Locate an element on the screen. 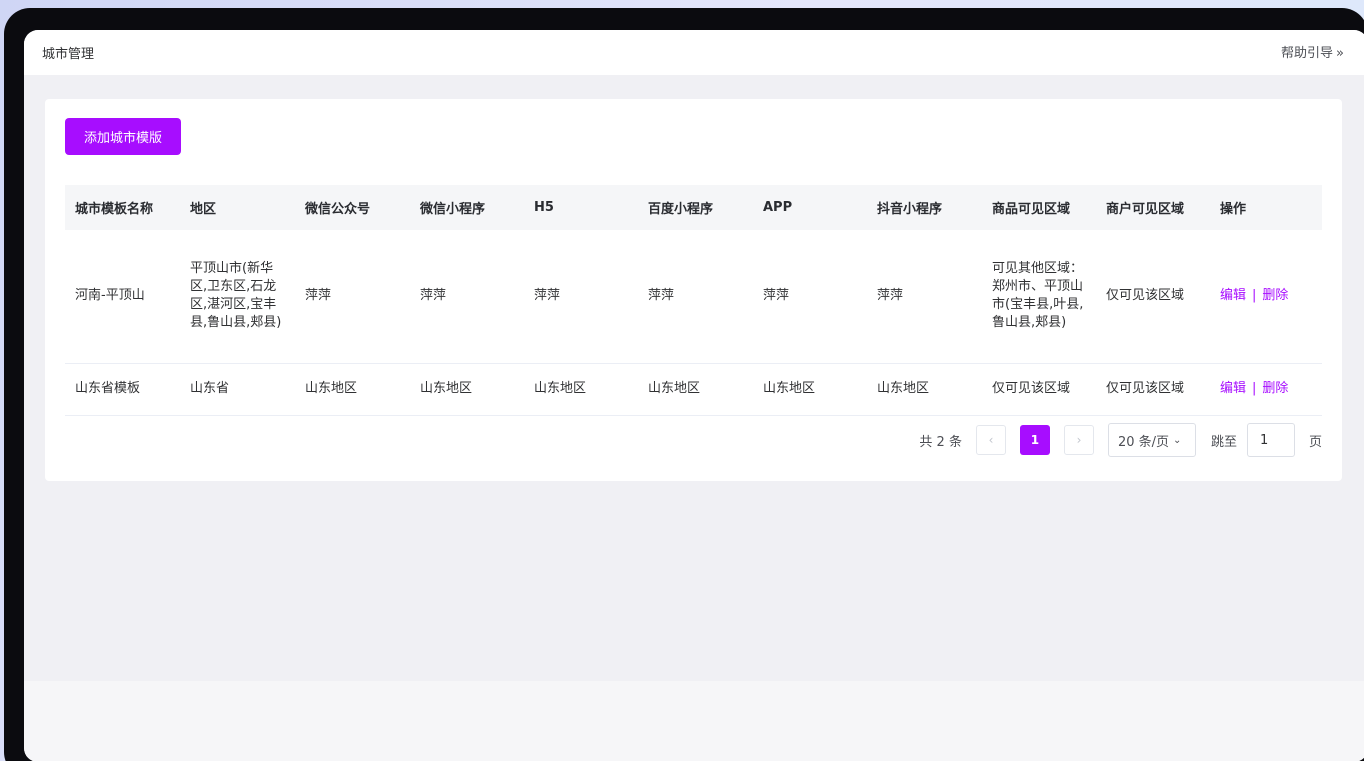  cell-app: 山东地区 is located at coordinates (810, 389).